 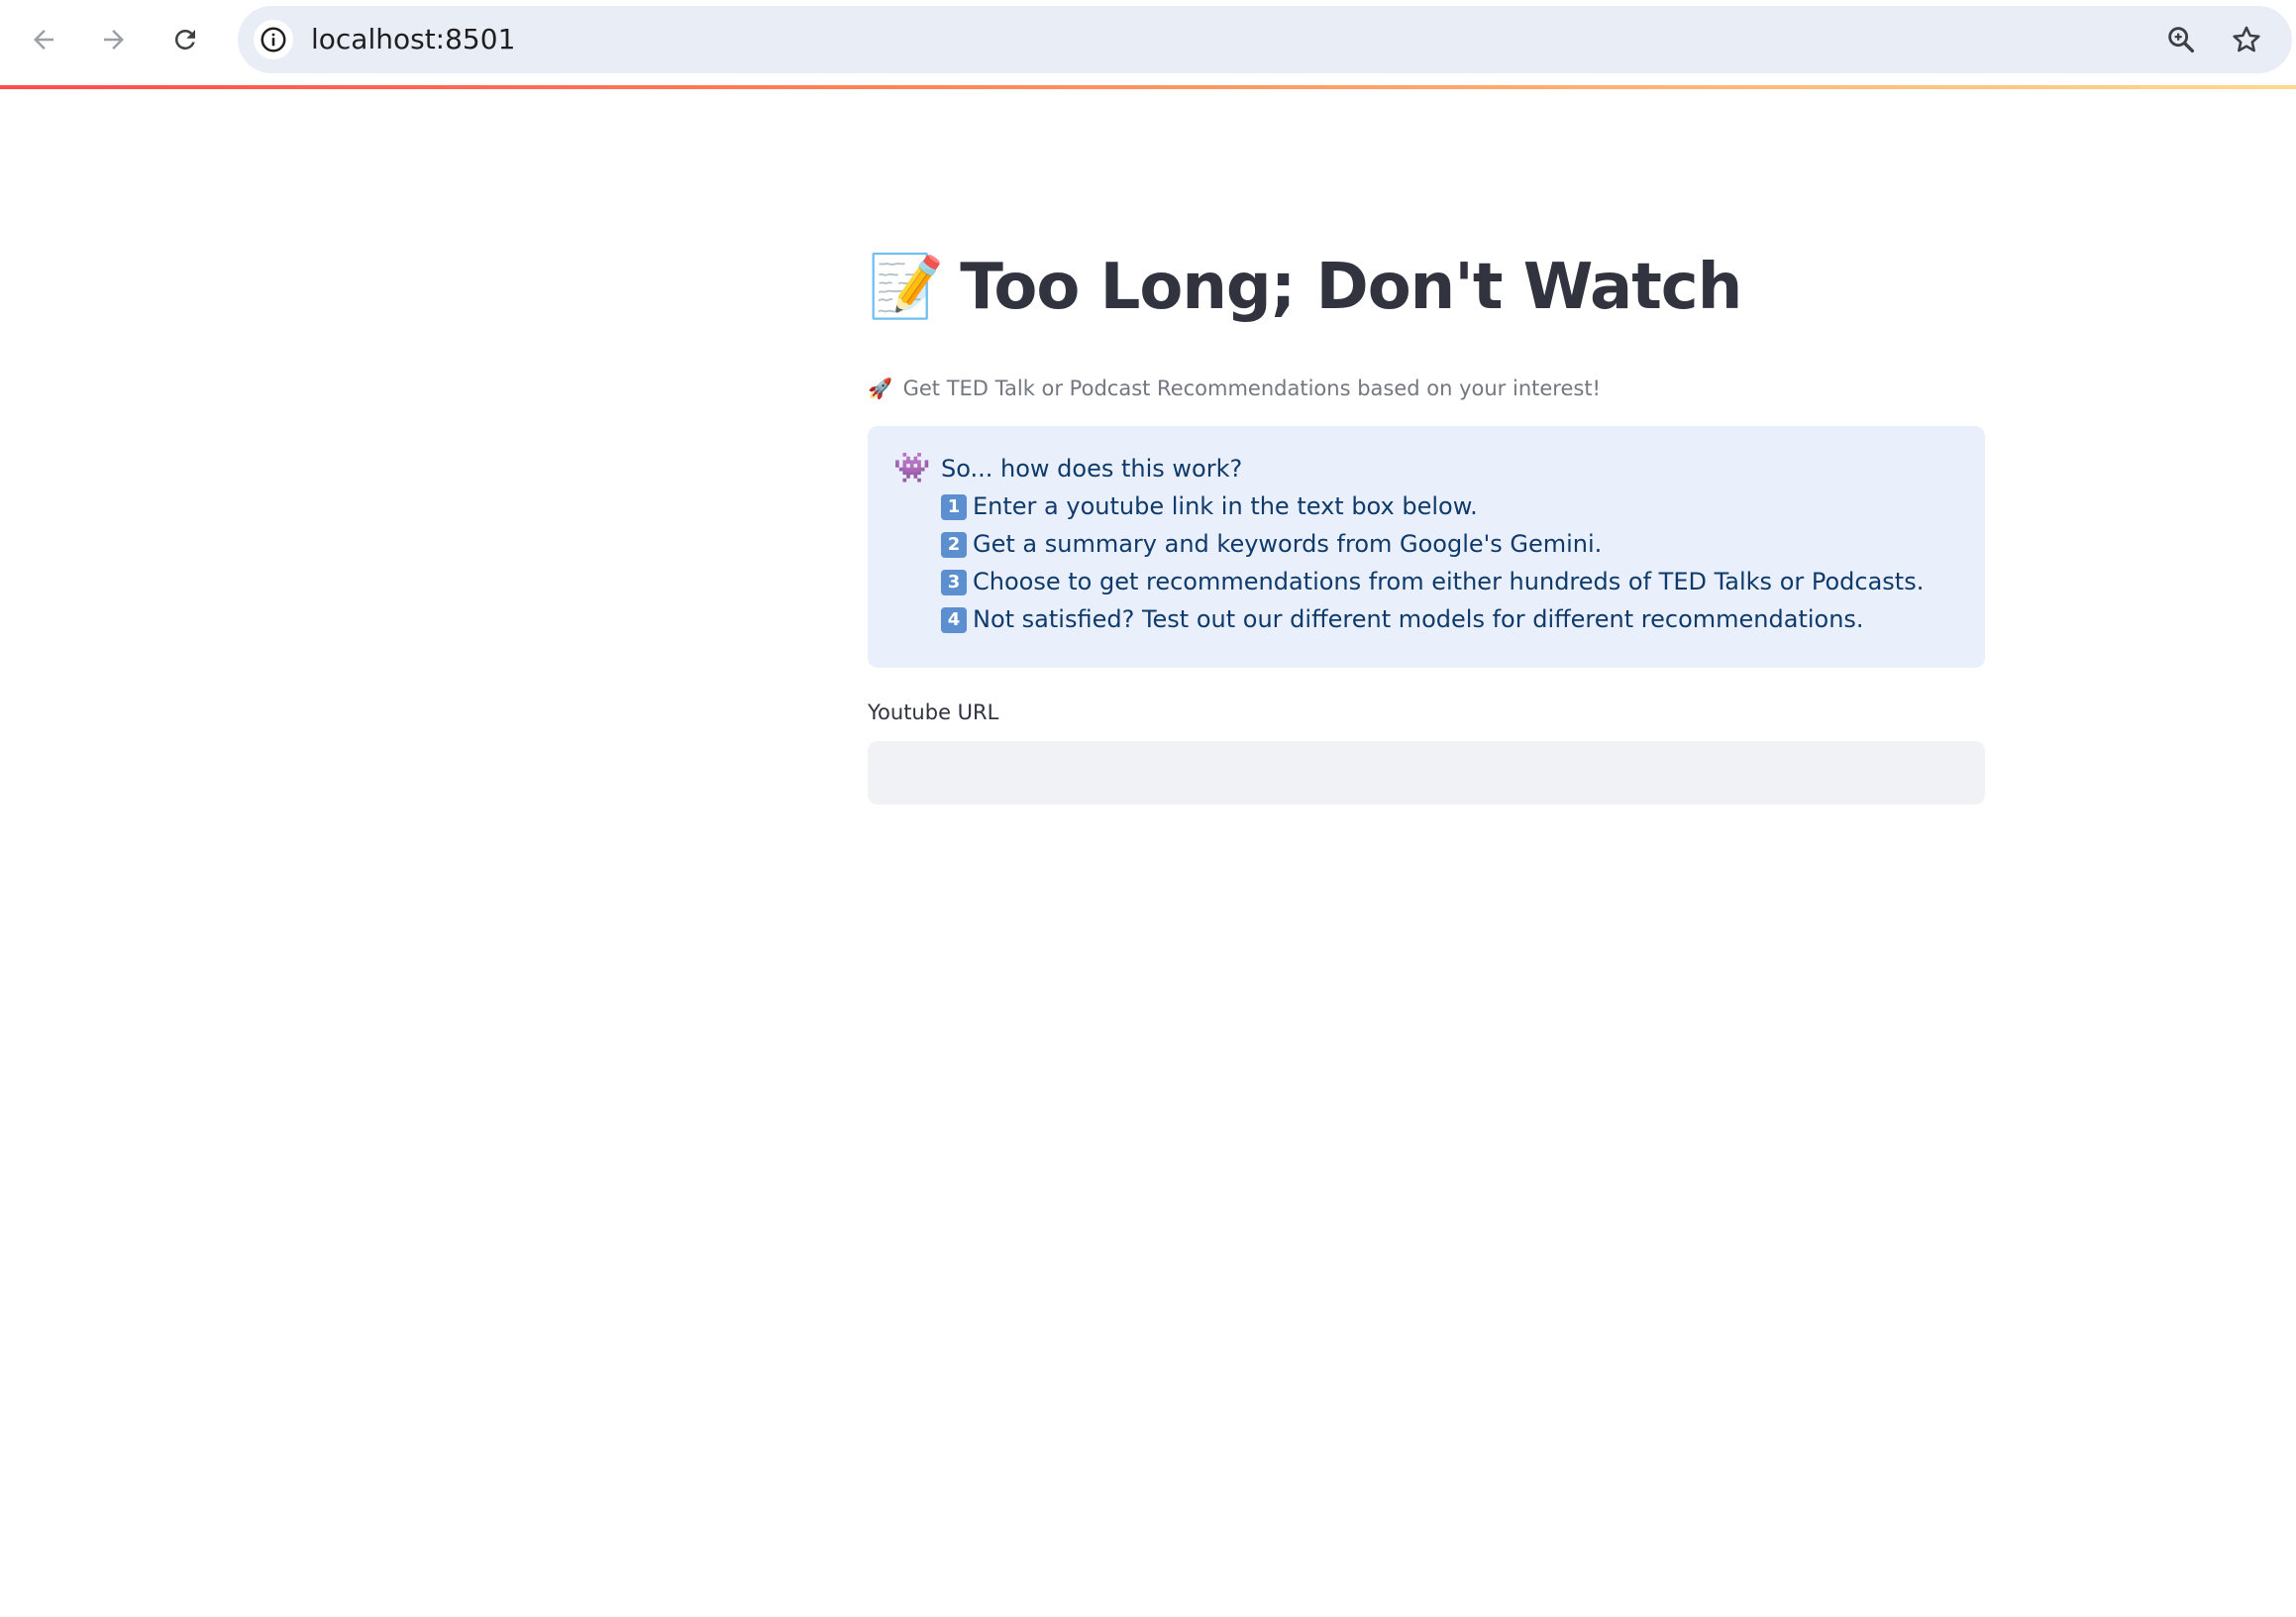 I want to click on back-button, so click(x=43, y=40).